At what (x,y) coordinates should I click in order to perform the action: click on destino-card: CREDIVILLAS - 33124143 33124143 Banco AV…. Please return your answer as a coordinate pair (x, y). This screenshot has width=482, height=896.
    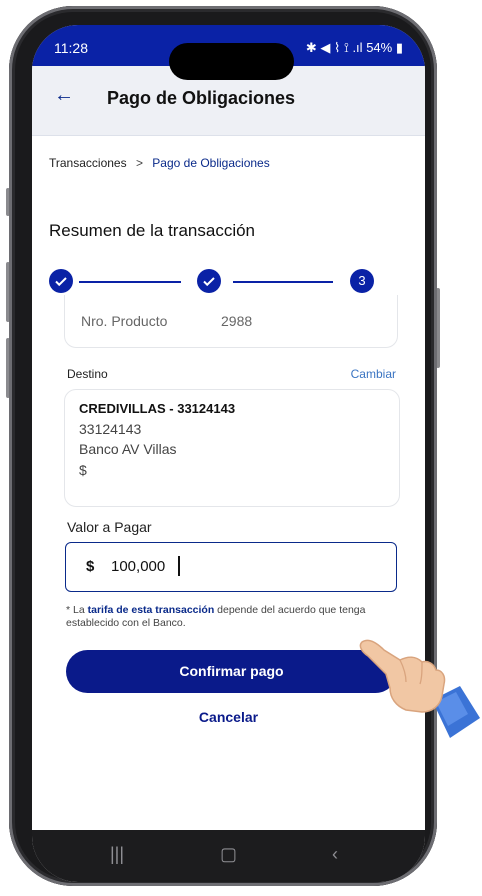
    Looking at the image, I should click on (232, 448).